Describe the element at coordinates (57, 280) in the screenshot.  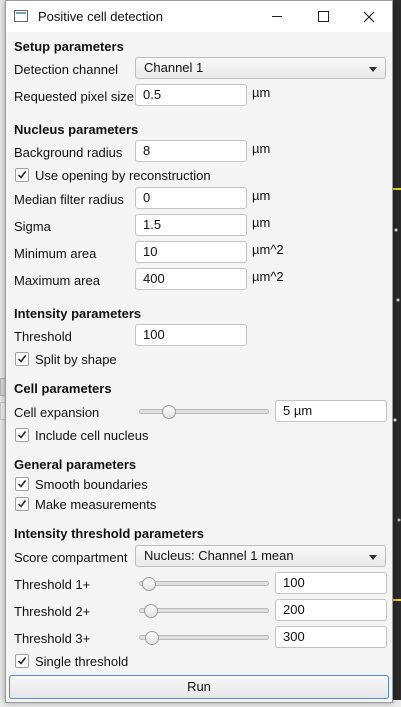
I see `maximum-area-label: Maximum area` at that location.